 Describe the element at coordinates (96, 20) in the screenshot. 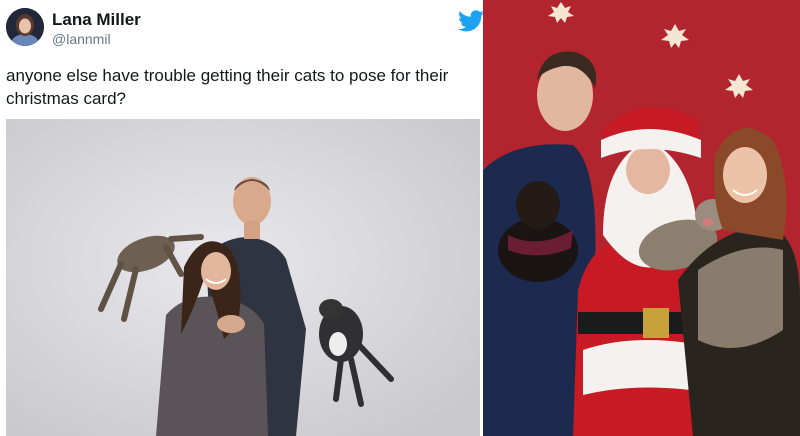

I see `author-name: Lana Miller` at that location.